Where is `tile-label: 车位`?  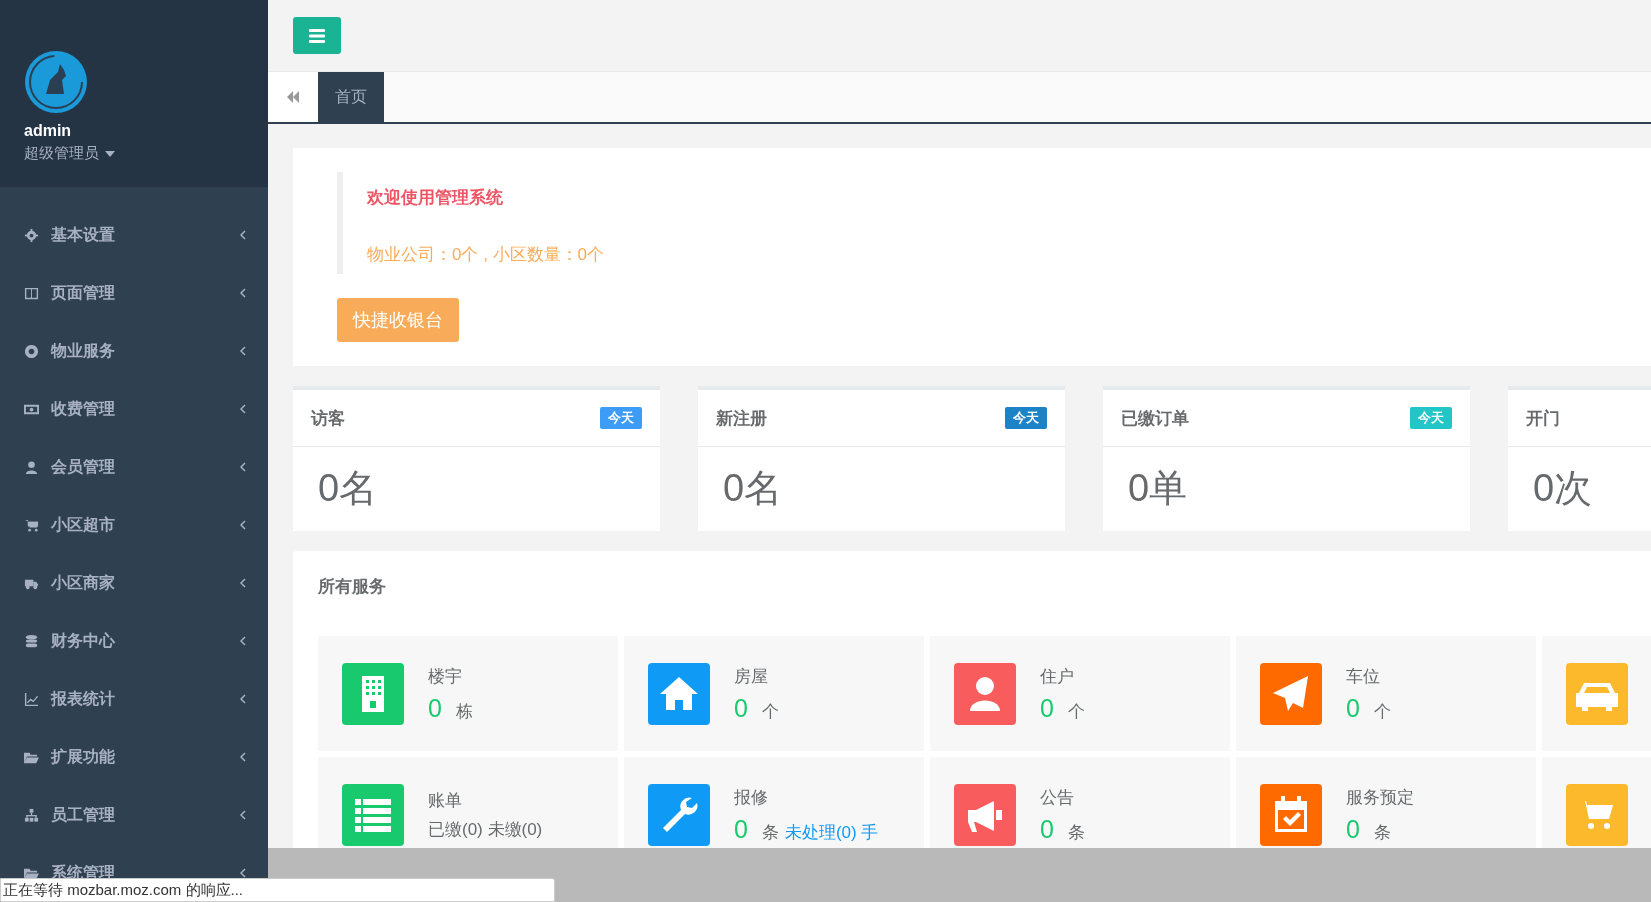 tile-label: 车位 is located at coordinates (1363, 676).